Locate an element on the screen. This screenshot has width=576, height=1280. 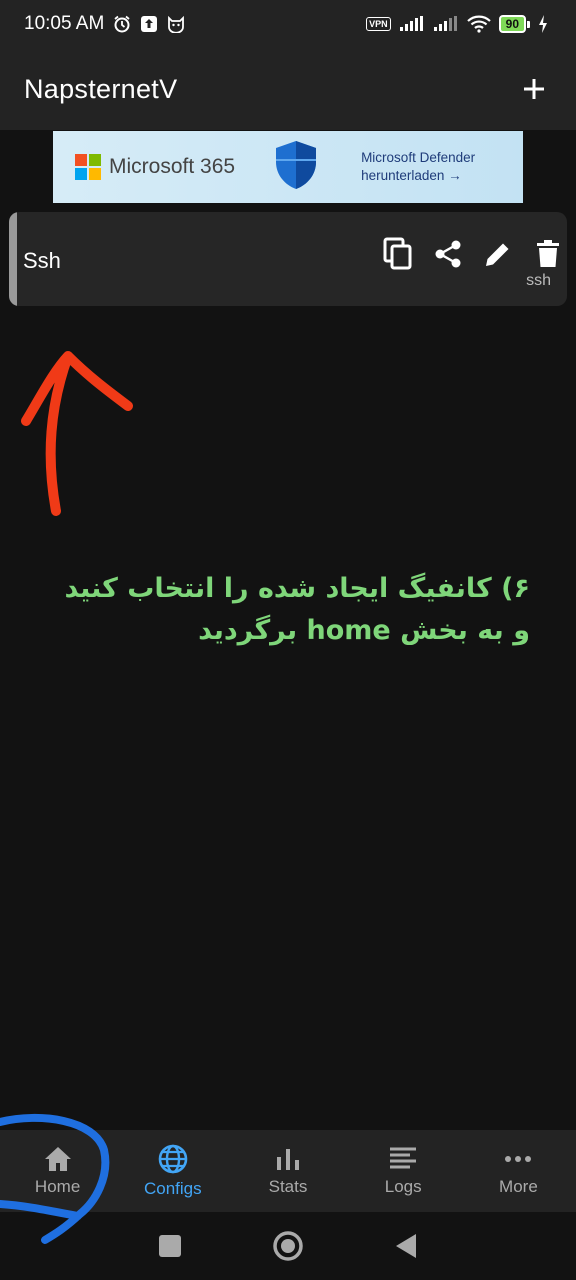
more-icon is located at coordinates (518, 1159).